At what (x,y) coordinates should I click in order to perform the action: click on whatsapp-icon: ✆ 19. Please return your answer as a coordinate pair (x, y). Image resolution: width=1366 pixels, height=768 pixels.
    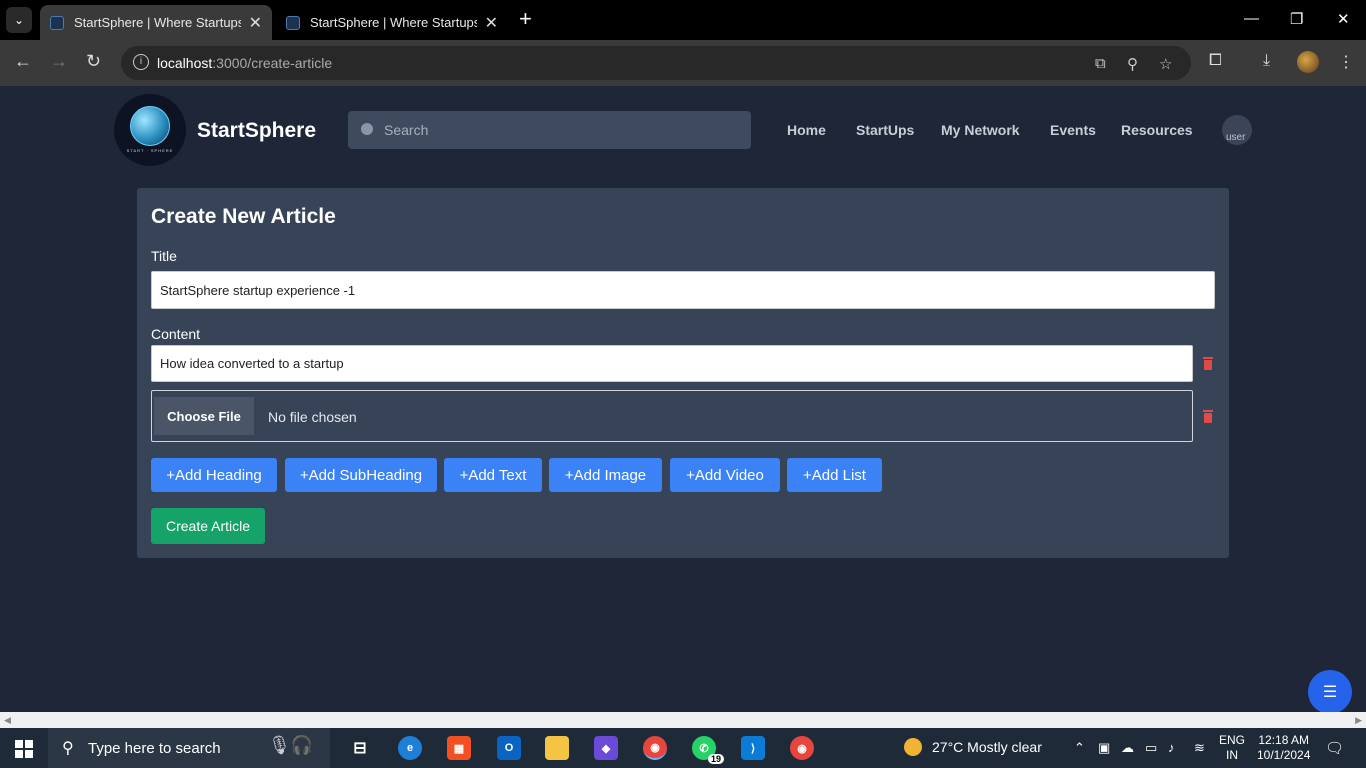
    Looking at the image, I should click on (708, 750).